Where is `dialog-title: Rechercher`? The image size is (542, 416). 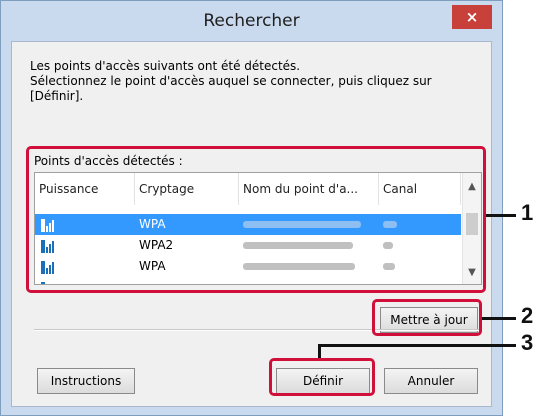
dialog-title: Rechercher is located at coordinates (251, 21).